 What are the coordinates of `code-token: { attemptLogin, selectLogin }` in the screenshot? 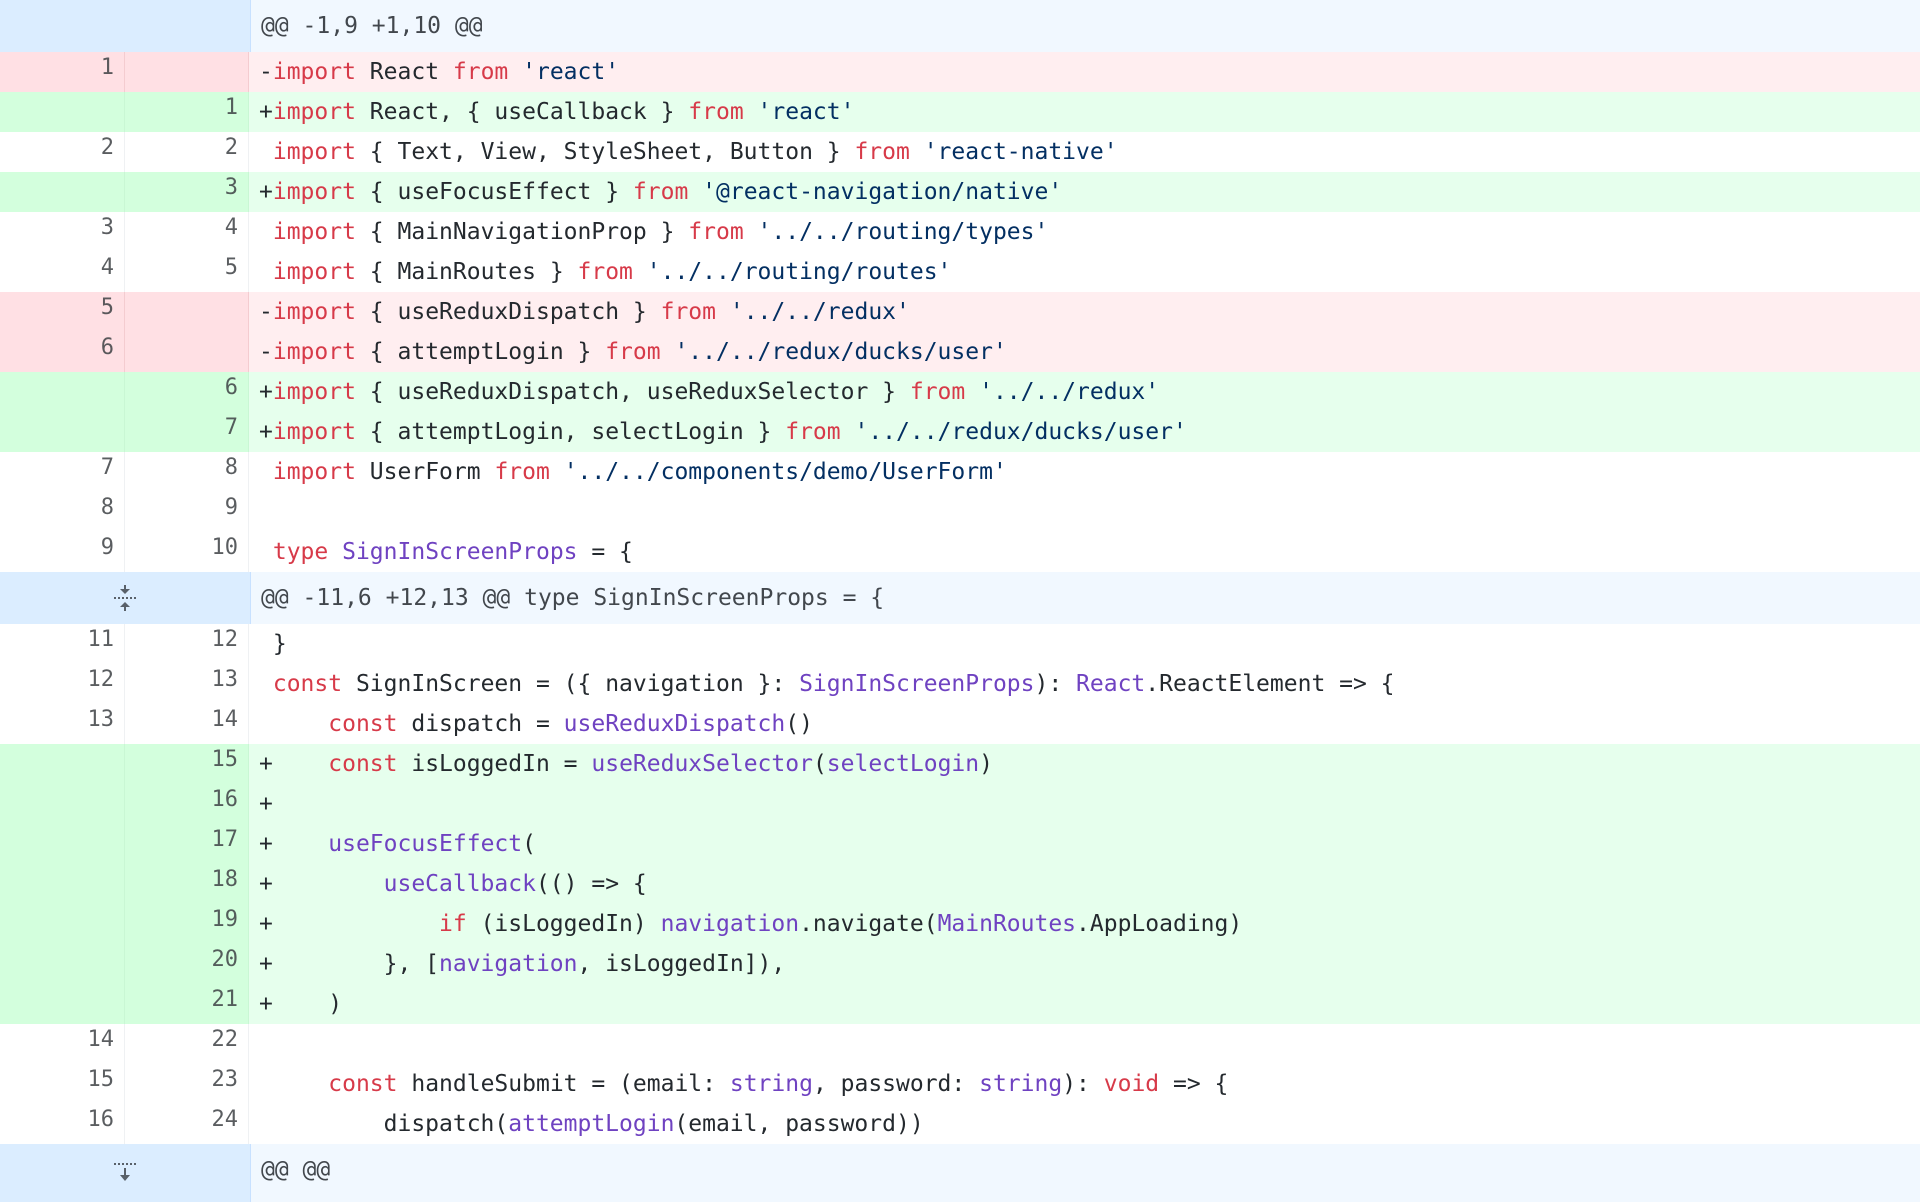 It's located at (570, 432).